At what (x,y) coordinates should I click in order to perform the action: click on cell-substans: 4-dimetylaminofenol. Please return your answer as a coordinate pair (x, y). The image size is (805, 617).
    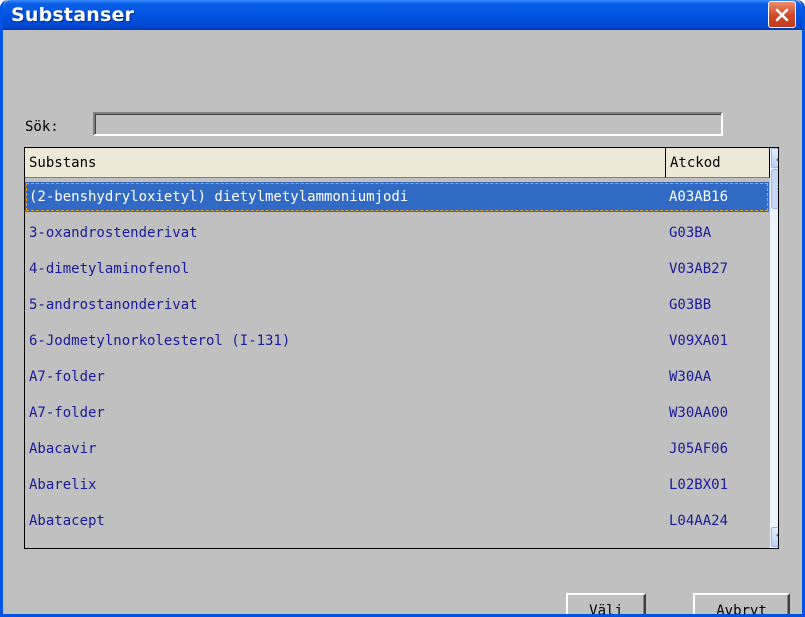
    Looking at the image, I should click on (109, 269).